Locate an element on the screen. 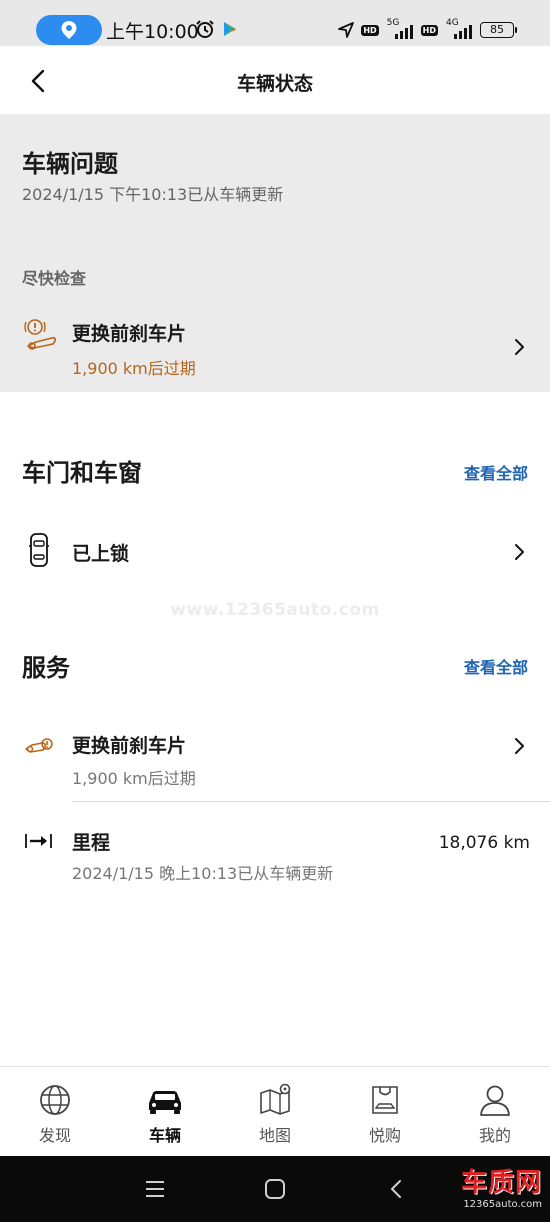 The width and height of the screenshot is (550, 1222). odometer-arrow-icon is located at coordinates (38, 841).